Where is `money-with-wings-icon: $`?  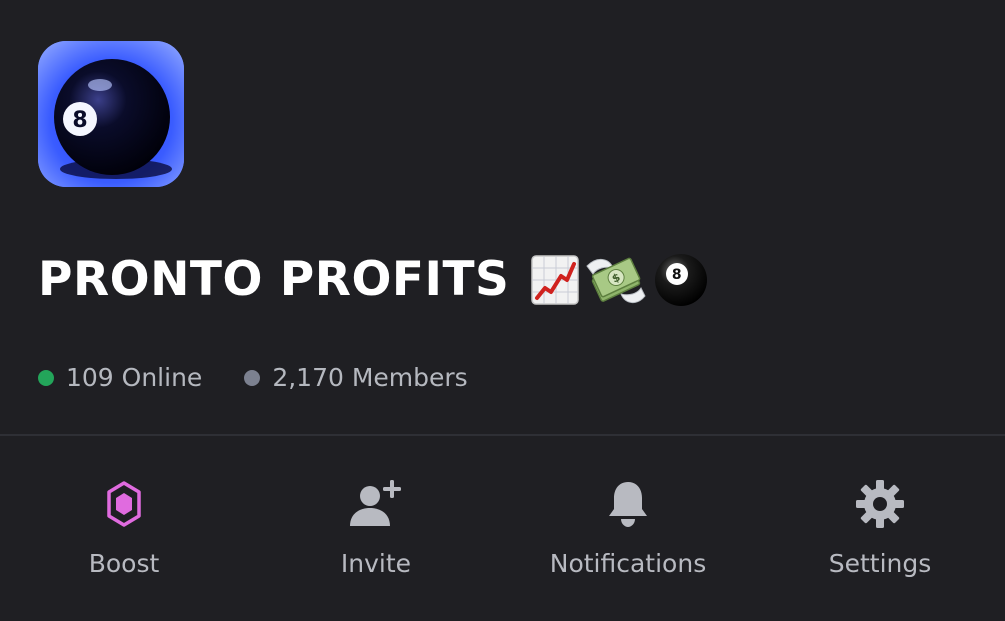
money-with-wings-icon: $ is located at coordinates (616, 280).